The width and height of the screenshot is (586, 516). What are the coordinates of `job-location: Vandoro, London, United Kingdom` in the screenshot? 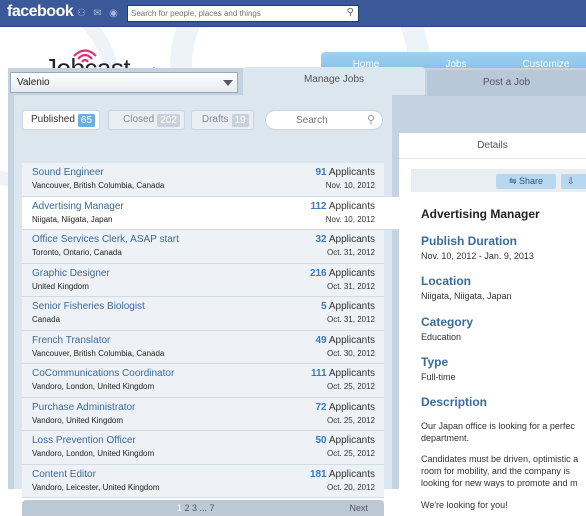 It's located at (93, 453).